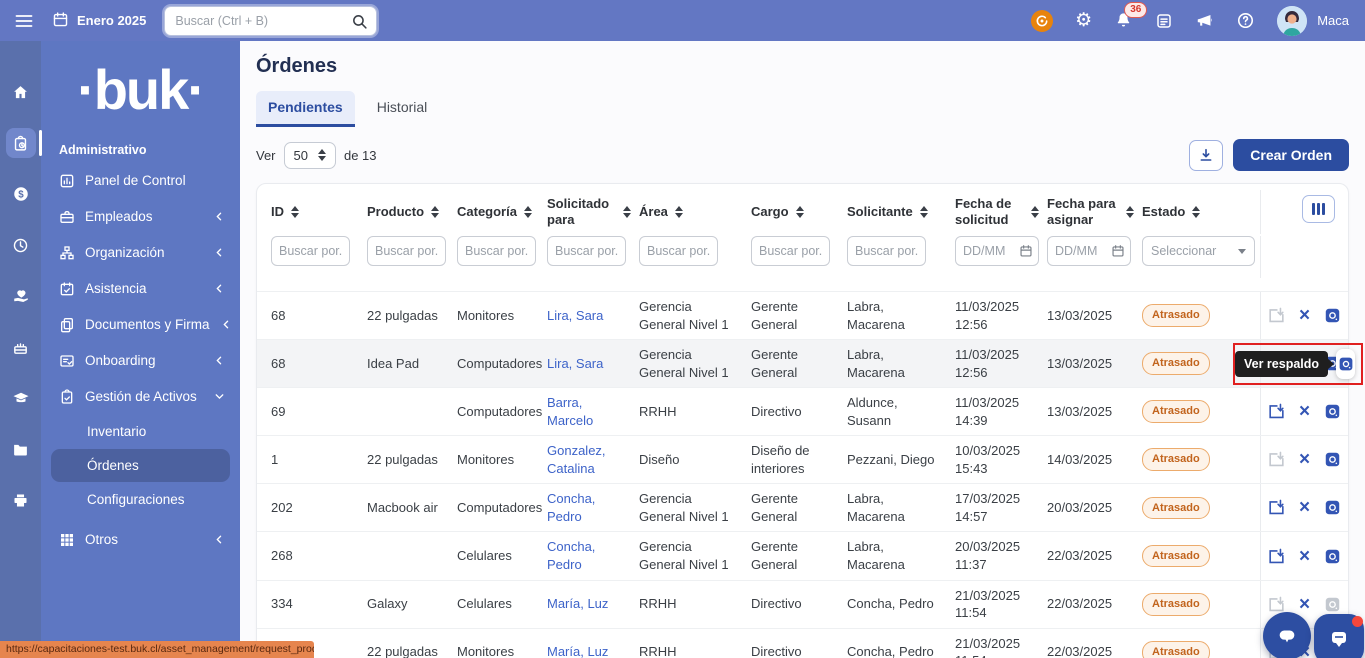 Image resolution: width=1365 pixels, height=658 pixels. Describe the element at coordinates (60, 21) in the screenshot. I see `calendar-icon` at that location.